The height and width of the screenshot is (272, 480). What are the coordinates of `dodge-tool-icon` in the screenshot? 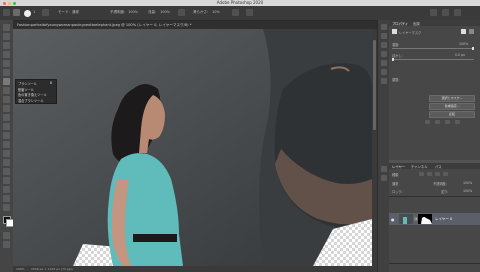 It's located at (6, 144).